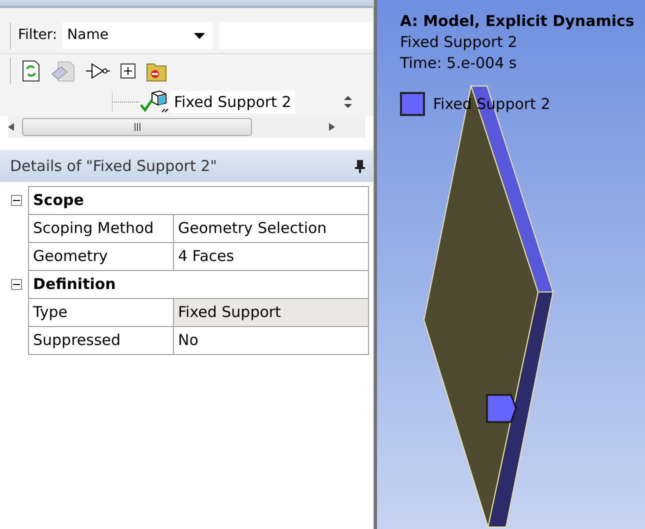  What do you see at coordinates (348, 102) in the screenshot?
I see `spinner-icon` at bounding box center [348, 102].